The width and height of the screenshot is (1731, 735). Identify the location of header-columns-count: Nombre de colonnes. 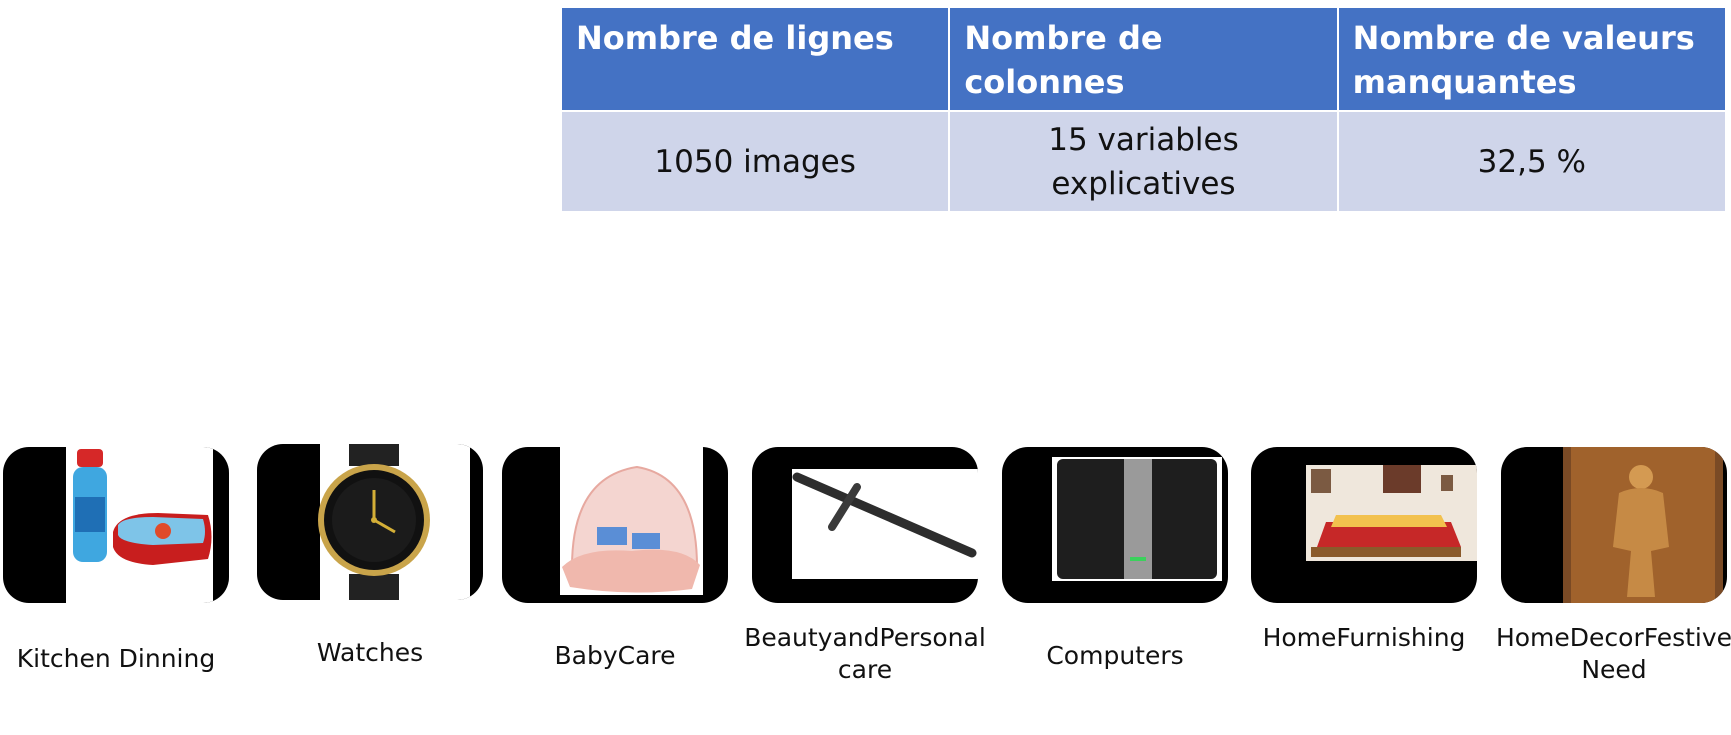
(1143, 59).